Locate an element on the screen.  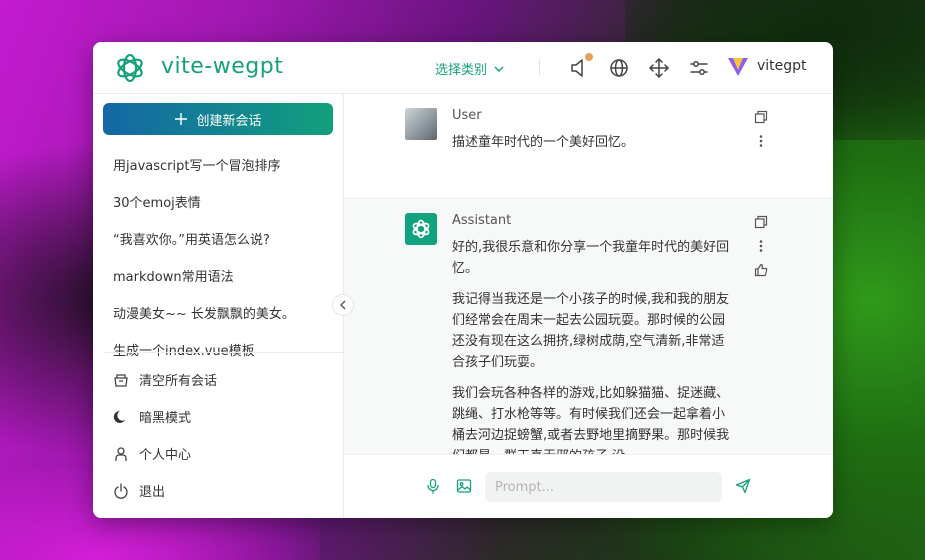
header-divider is located at coordinates (539, 67).